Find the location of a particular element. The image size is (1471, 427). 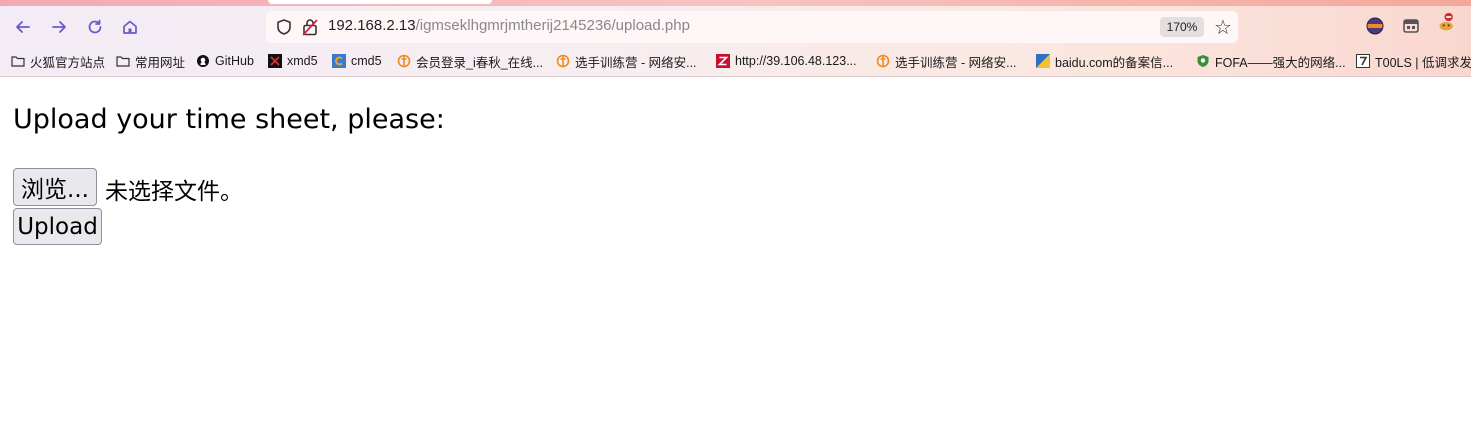

tools-icon is located at coordinates (1363, 61).